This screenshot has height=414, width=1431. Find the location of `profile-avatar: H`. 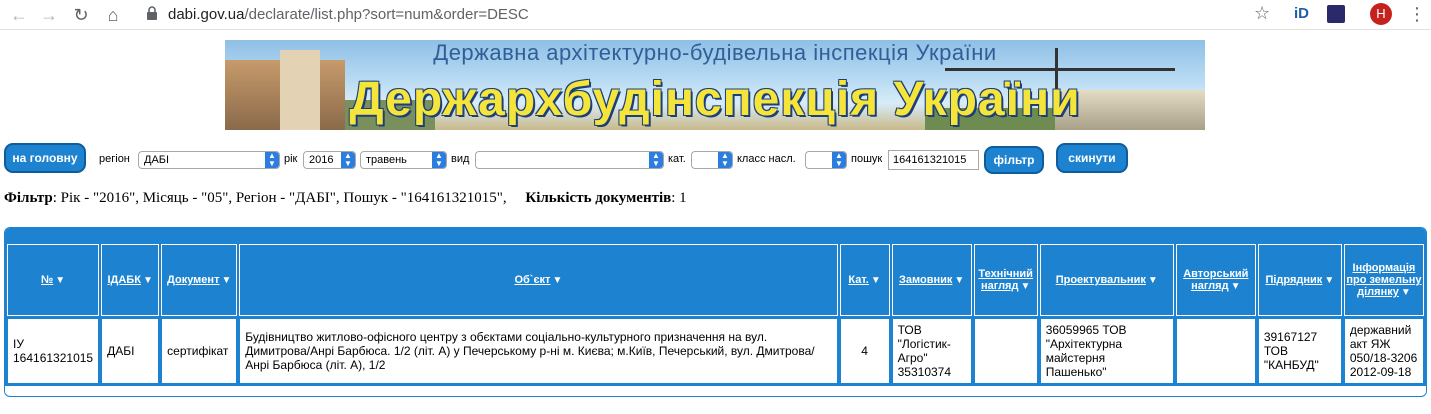

profile-avatar: H is located at coordinates (1381, 14).